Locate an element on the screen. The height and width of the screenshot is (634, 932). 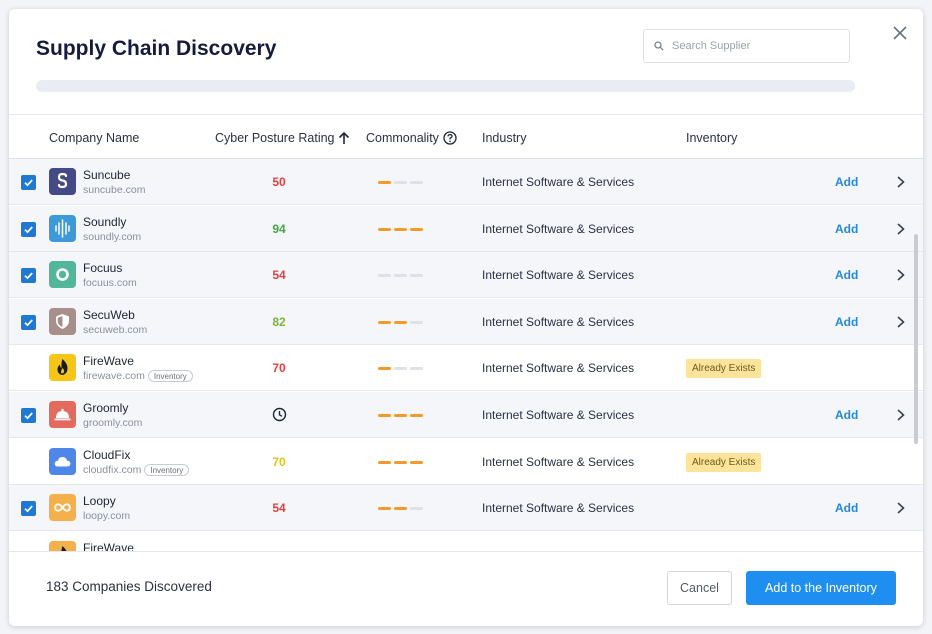
company-name: Focuus is located at coordinates (102, 268).